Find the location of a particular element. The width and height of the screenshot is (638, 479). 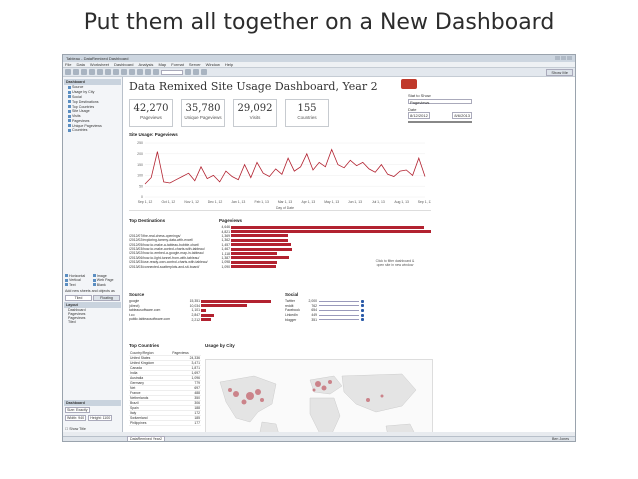

highlight-icon is located at coordinates (140, 72).